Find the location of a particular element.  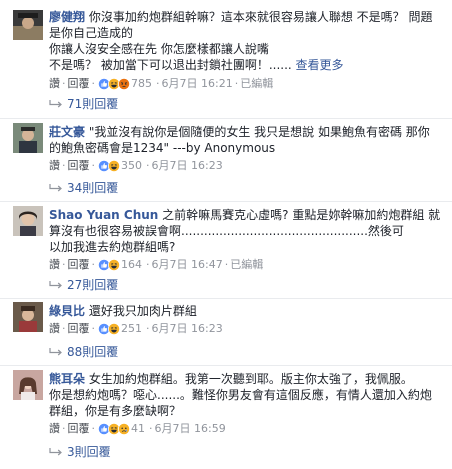

reaction-count: 785 is located at coordinates (141, 83).